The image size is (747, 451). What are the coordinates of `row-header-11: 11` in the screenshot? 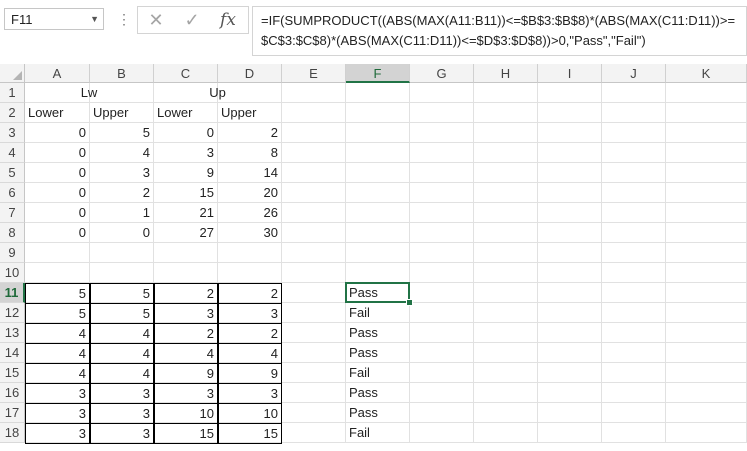 It's located at (12, 293).